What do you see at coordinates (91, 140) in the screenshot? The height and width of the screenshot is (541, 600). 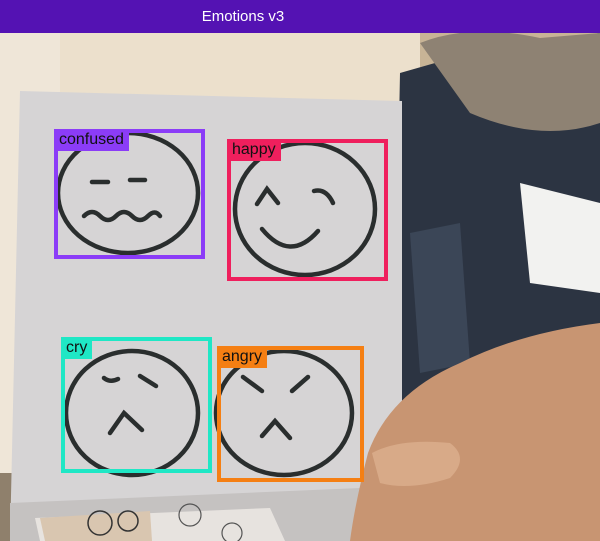 I see `detection-label-confused: confused` at bounding box center [91, 140].